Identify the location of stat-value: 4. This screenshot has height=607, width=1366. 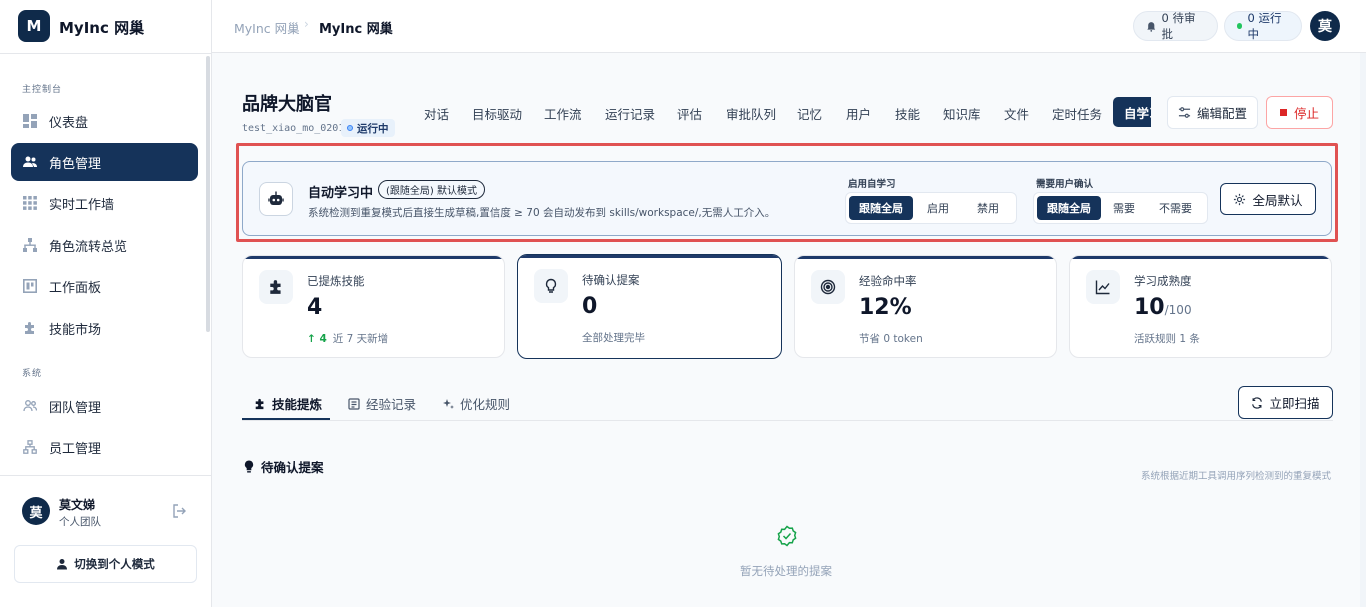
(315, 307).